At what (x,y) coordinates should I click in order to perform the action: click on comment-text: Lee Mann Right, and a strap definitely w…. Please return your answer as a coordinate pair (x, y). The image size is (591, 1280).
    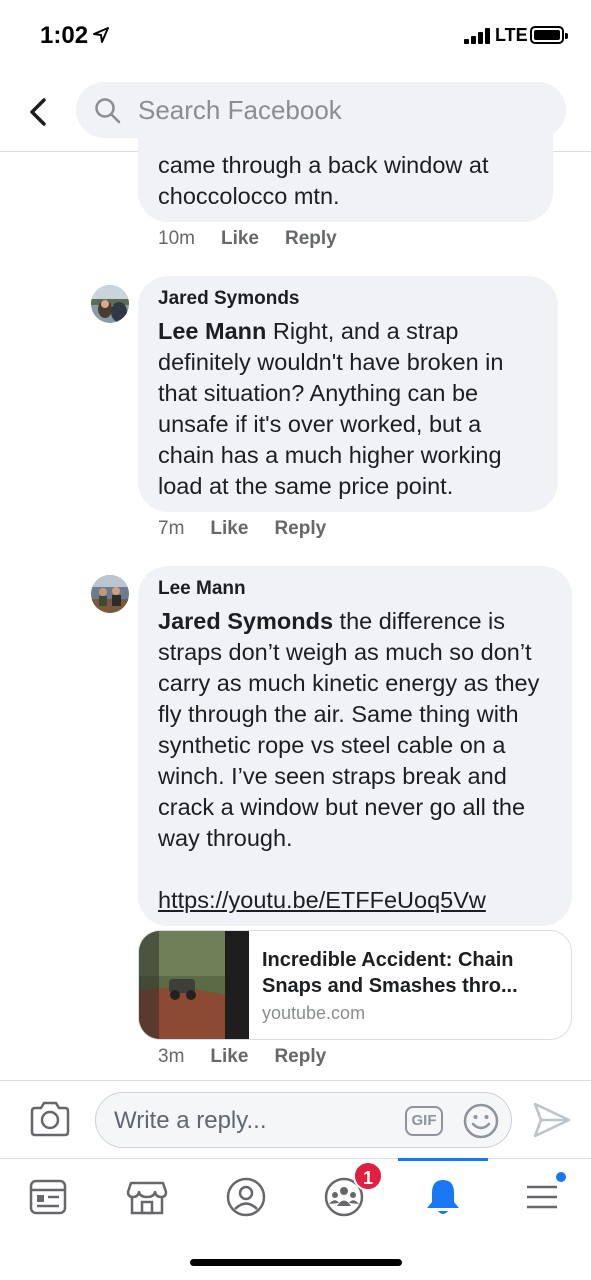
    Looking at the image, I should click on (348, 409).